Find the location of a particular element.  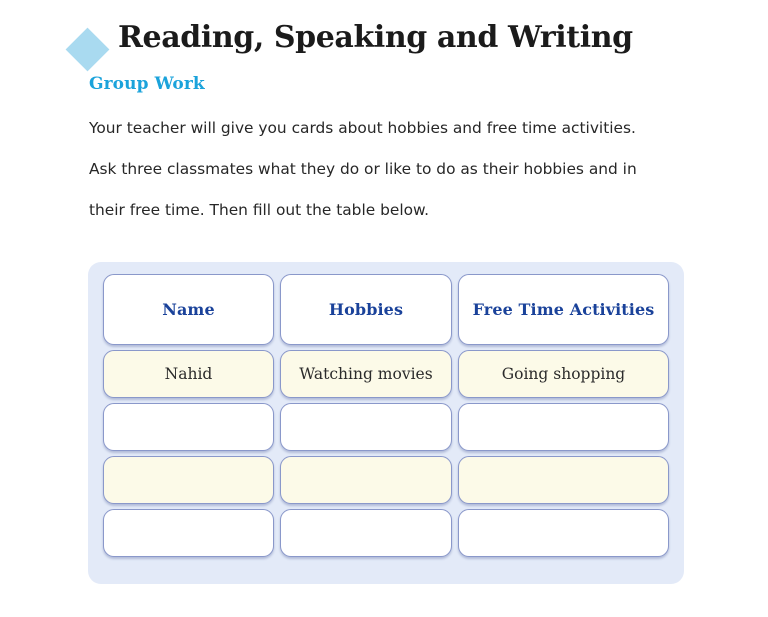

table-cell-name: Nahid is located at coordinates (188, 374).